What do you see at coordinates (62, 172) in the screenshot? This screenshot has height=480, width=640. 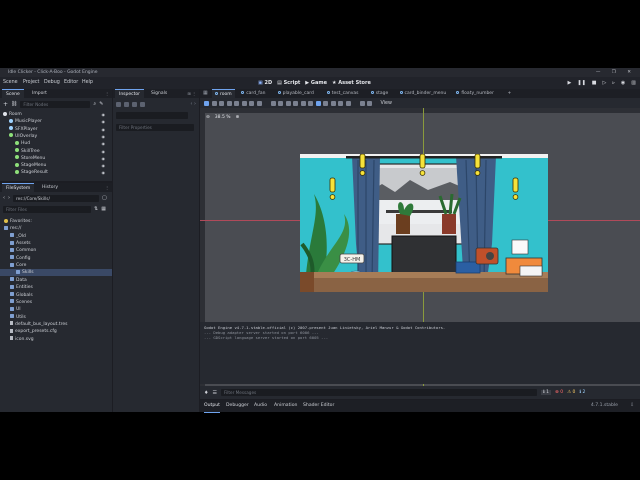 I see `scene-node: StageResult ◉` at bounding box center [62, 172].